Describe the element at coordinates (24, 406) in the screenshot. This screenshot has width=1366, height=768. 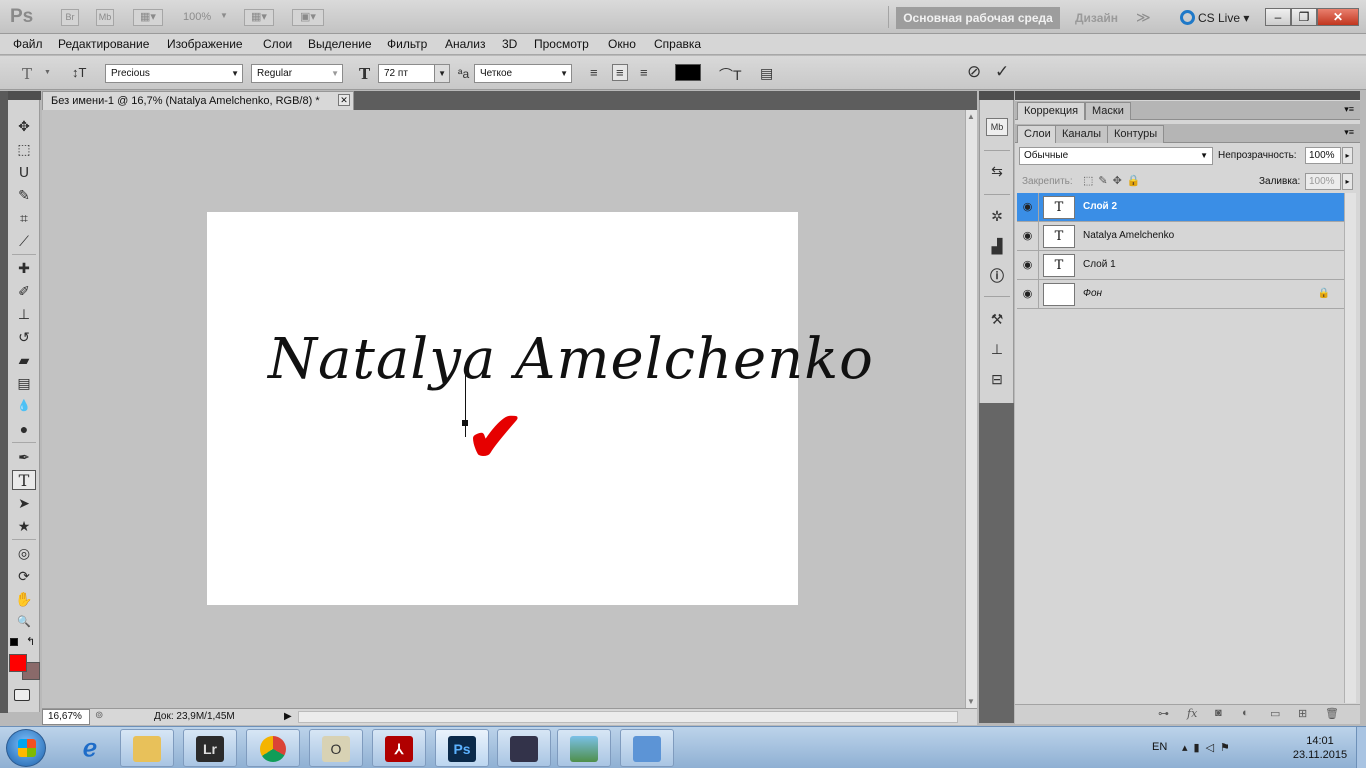
I see `blur-tool-icon: 💧` at that location.